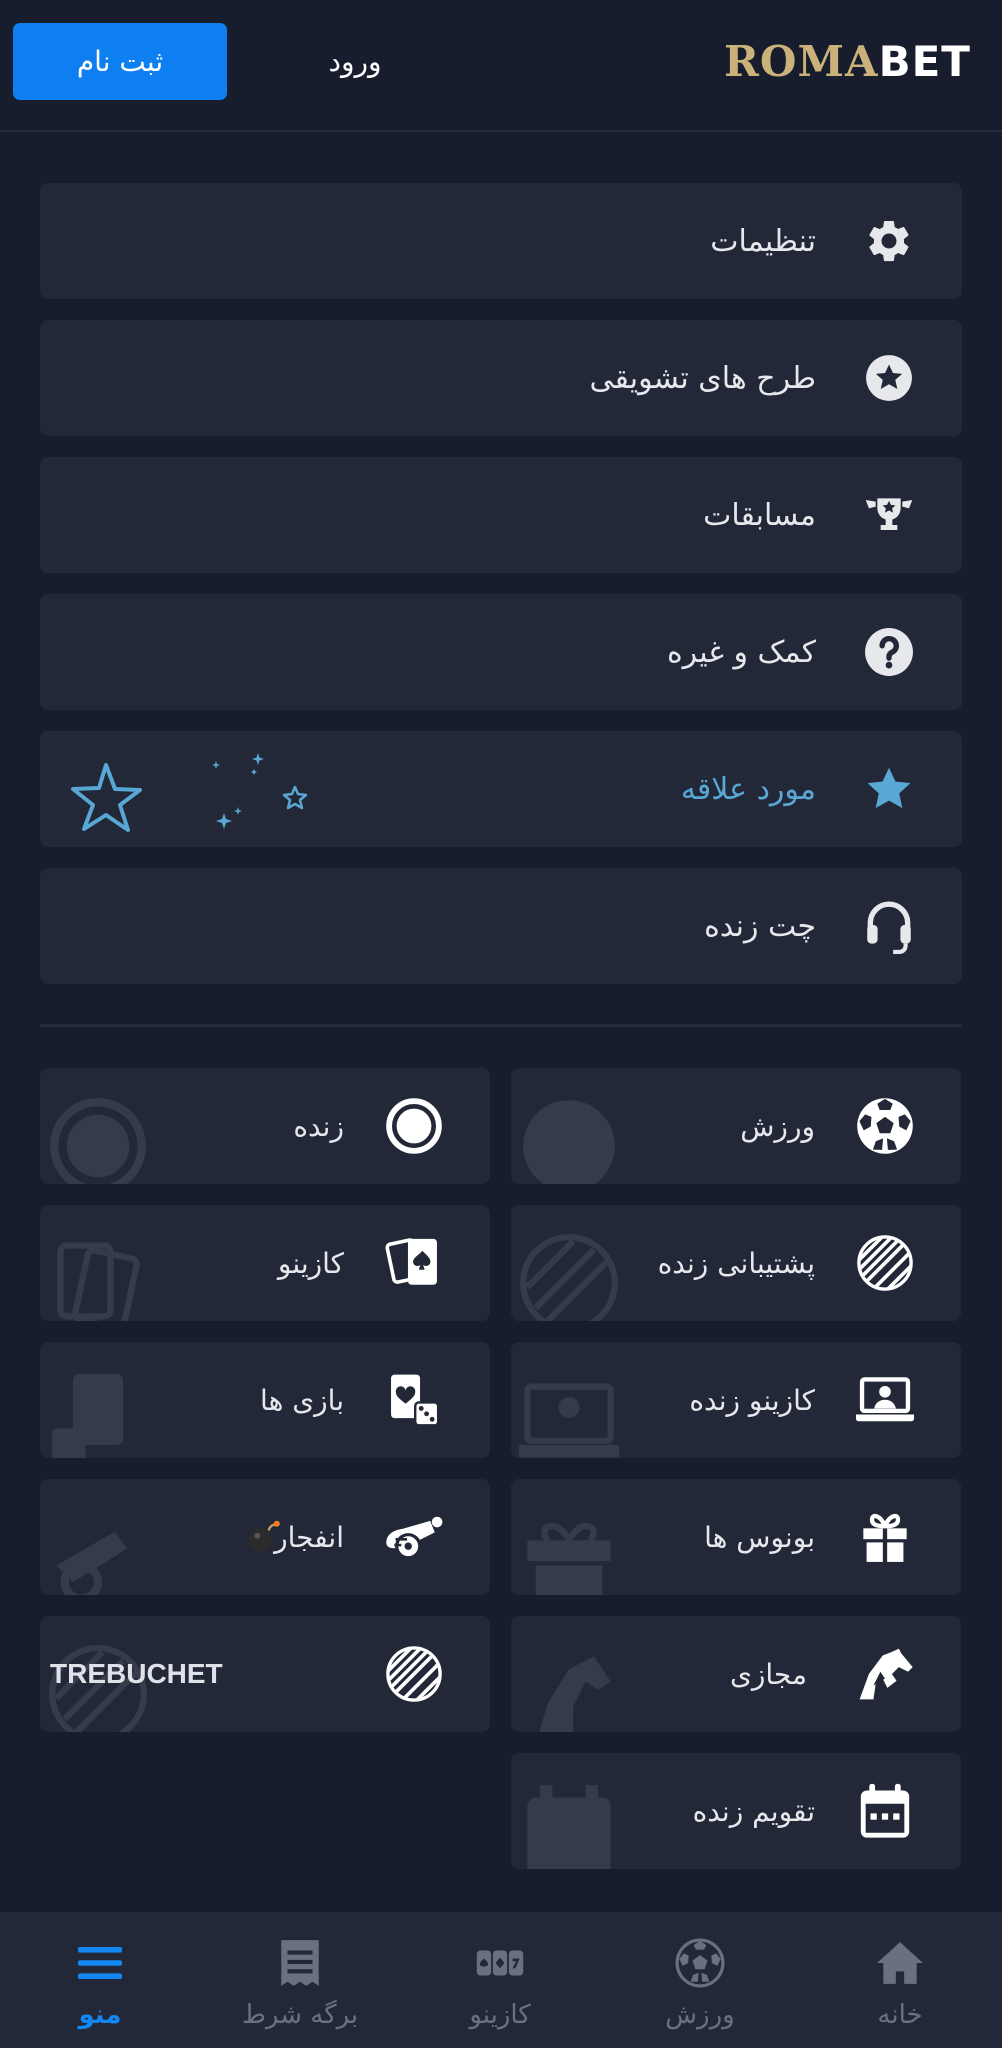 This screenshot has height=2048, width=1002. Describe the element at coordinates (900, 2015) in the screenshot. I see `nav-label: خانه` at that location.